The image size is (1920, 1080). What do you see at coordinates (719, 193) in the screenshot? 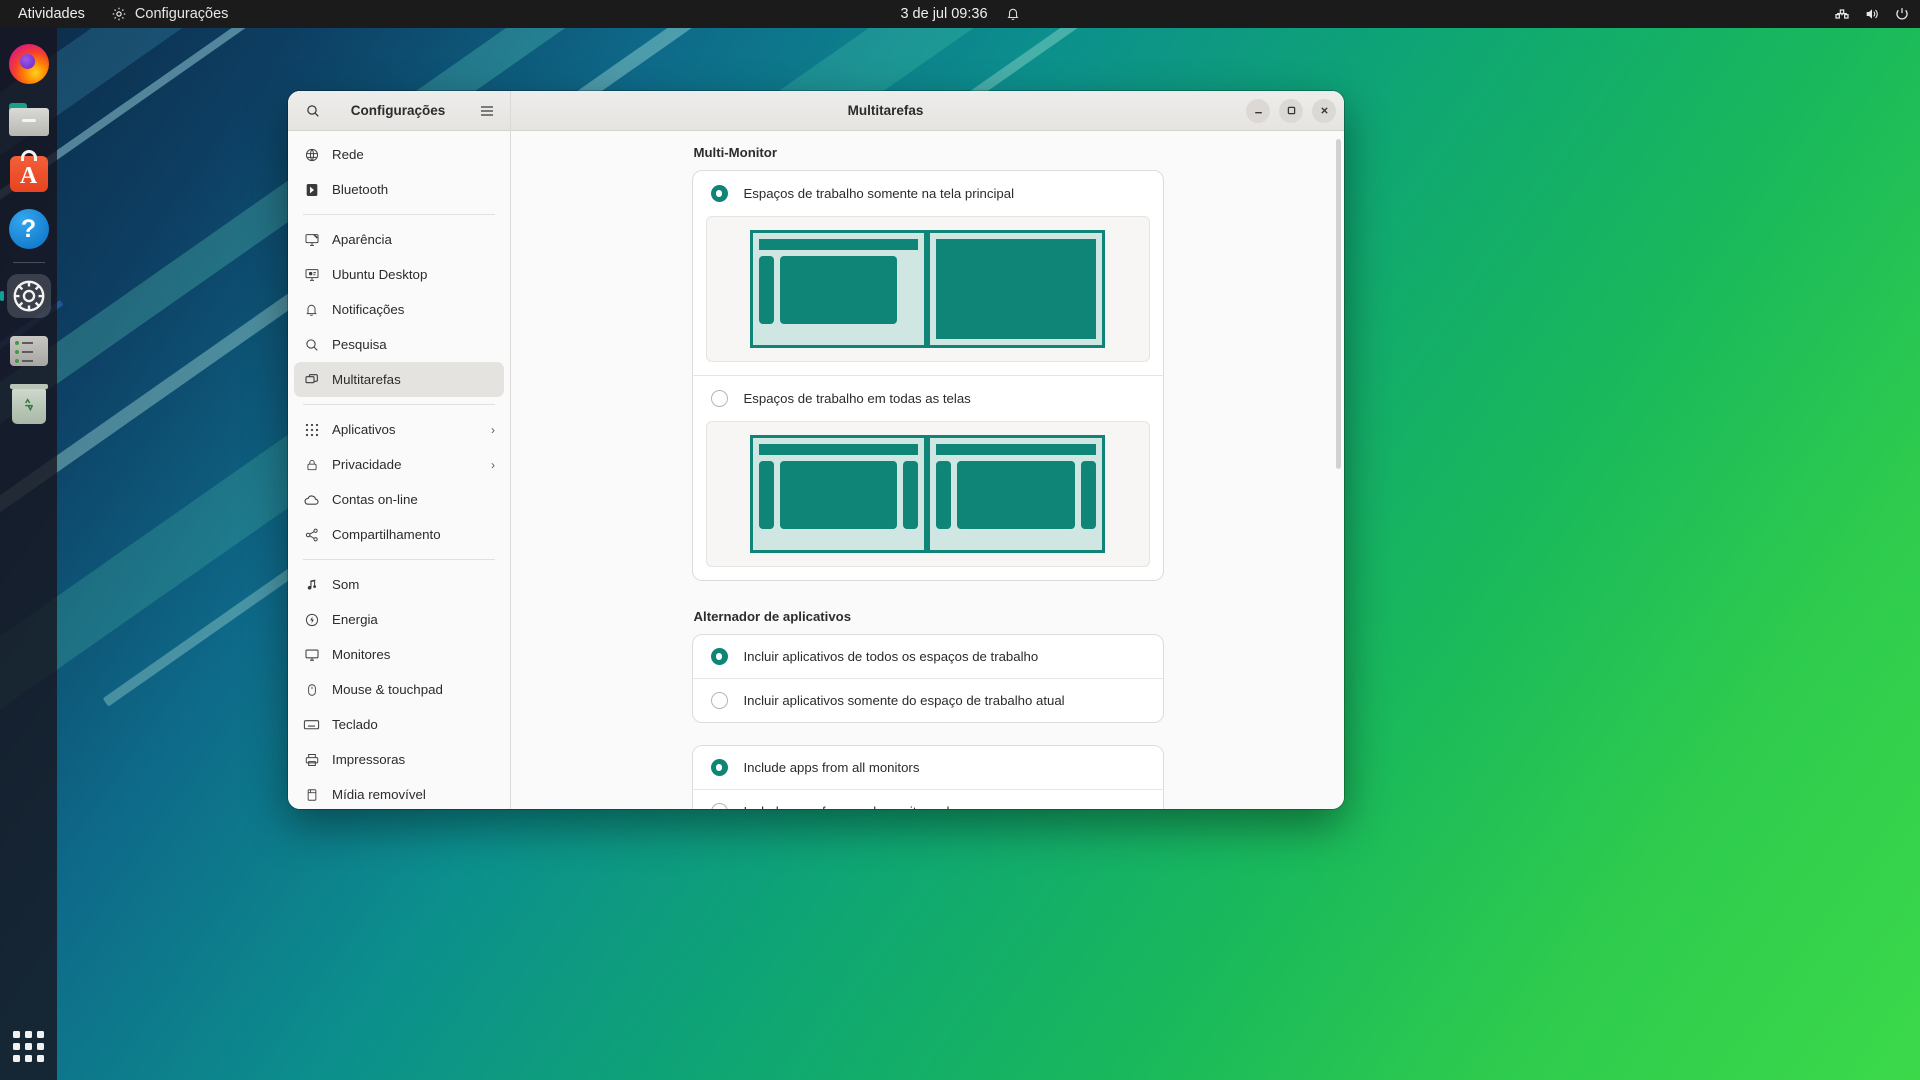
I see `radio-primary-display` at bounding box center [719, 193].